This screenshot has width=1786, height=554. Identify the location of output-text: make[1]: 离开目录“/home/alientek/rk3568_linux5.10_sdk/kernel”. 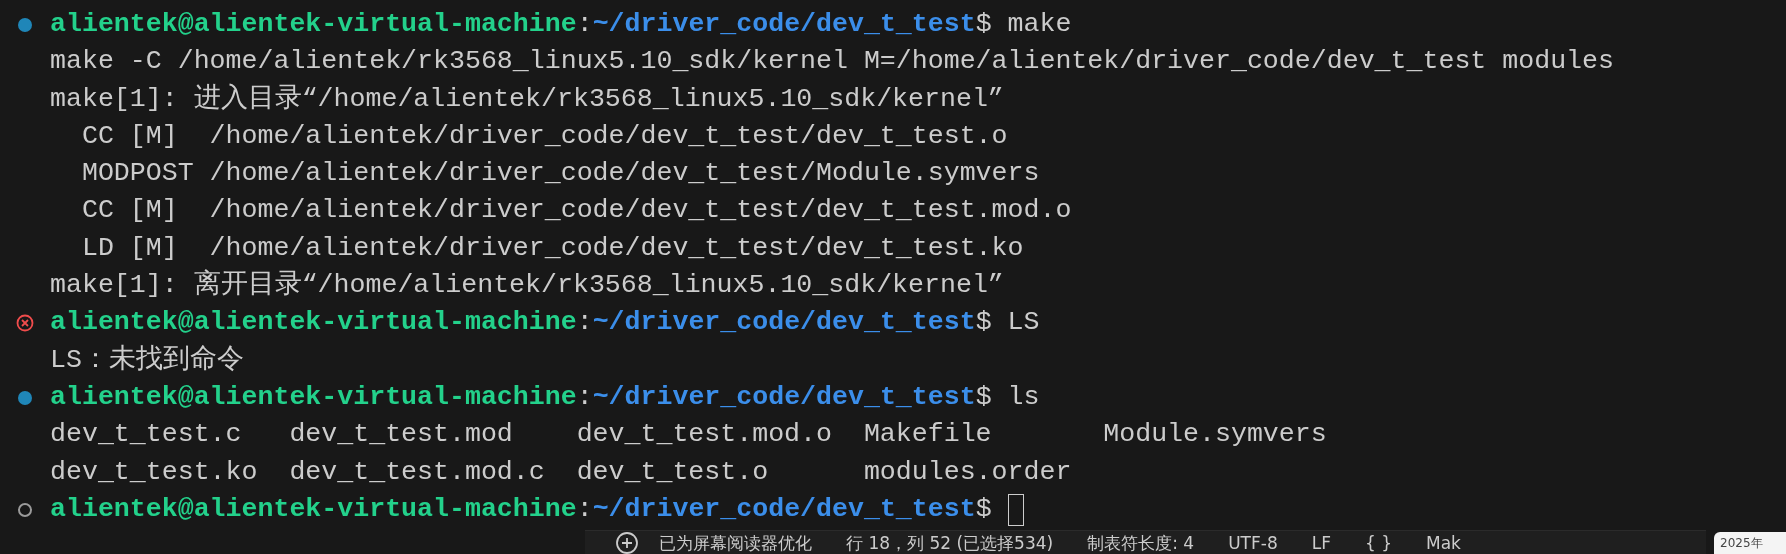
(527, 285).